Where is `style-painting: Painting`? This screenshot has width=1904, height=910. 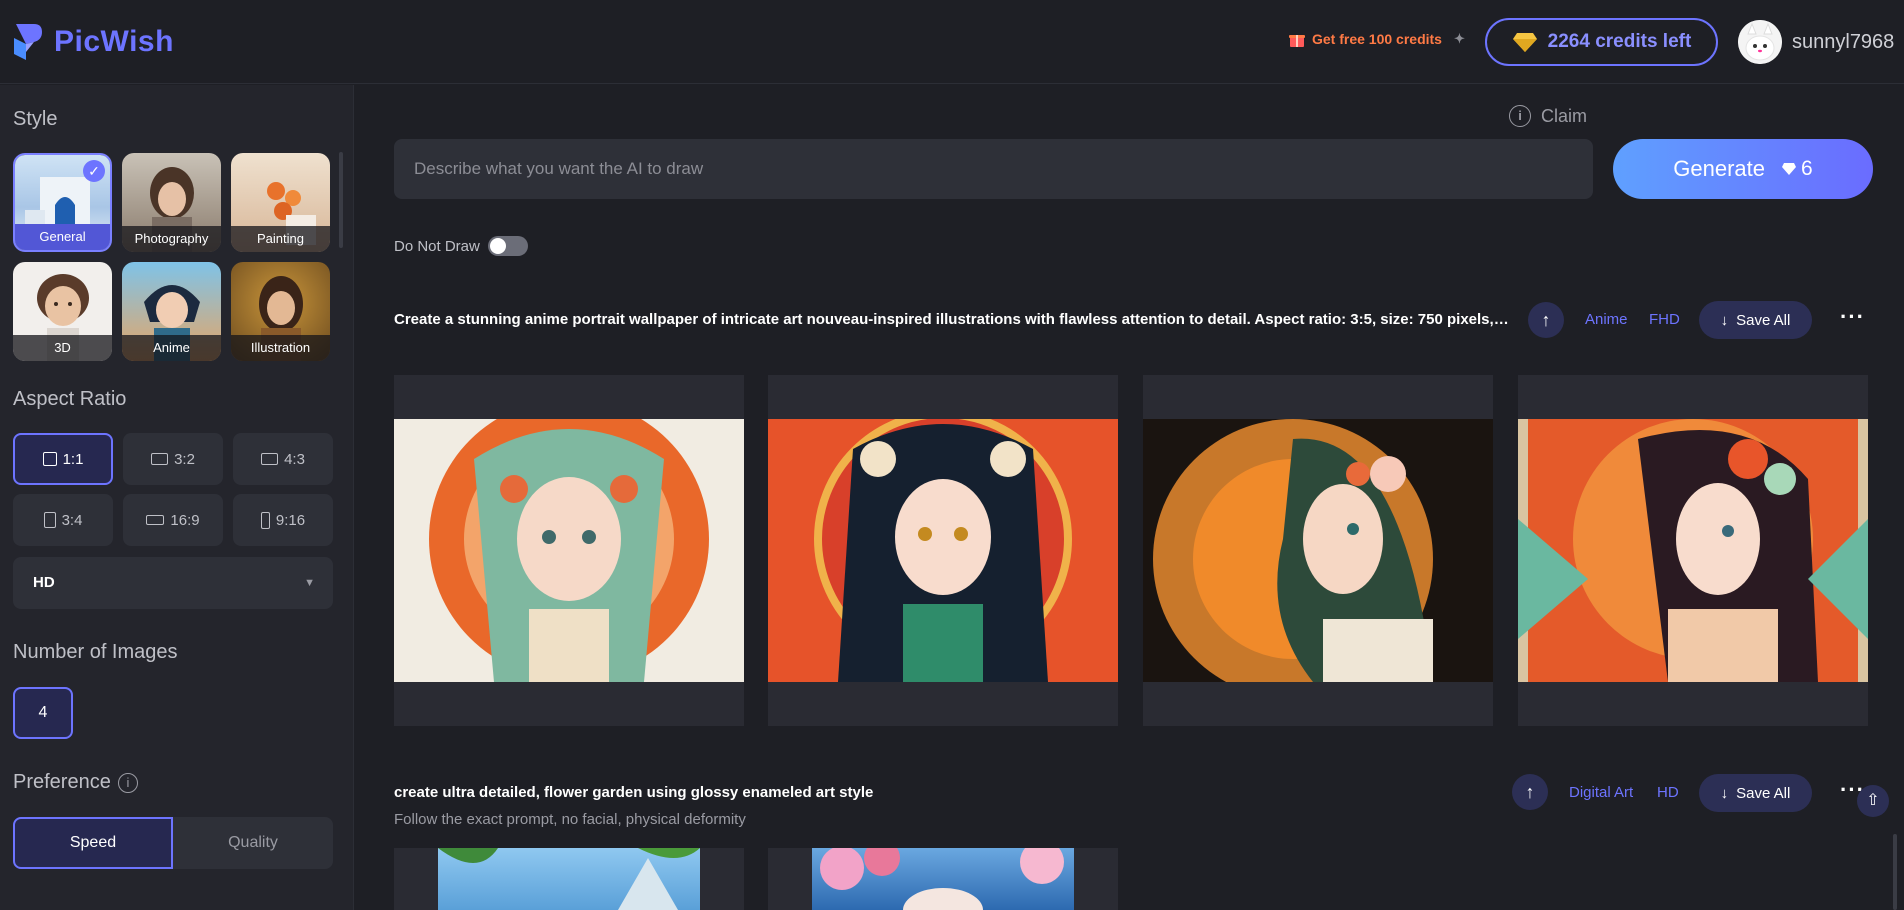
style-painting: Painting is located at coordinates (280, 202).